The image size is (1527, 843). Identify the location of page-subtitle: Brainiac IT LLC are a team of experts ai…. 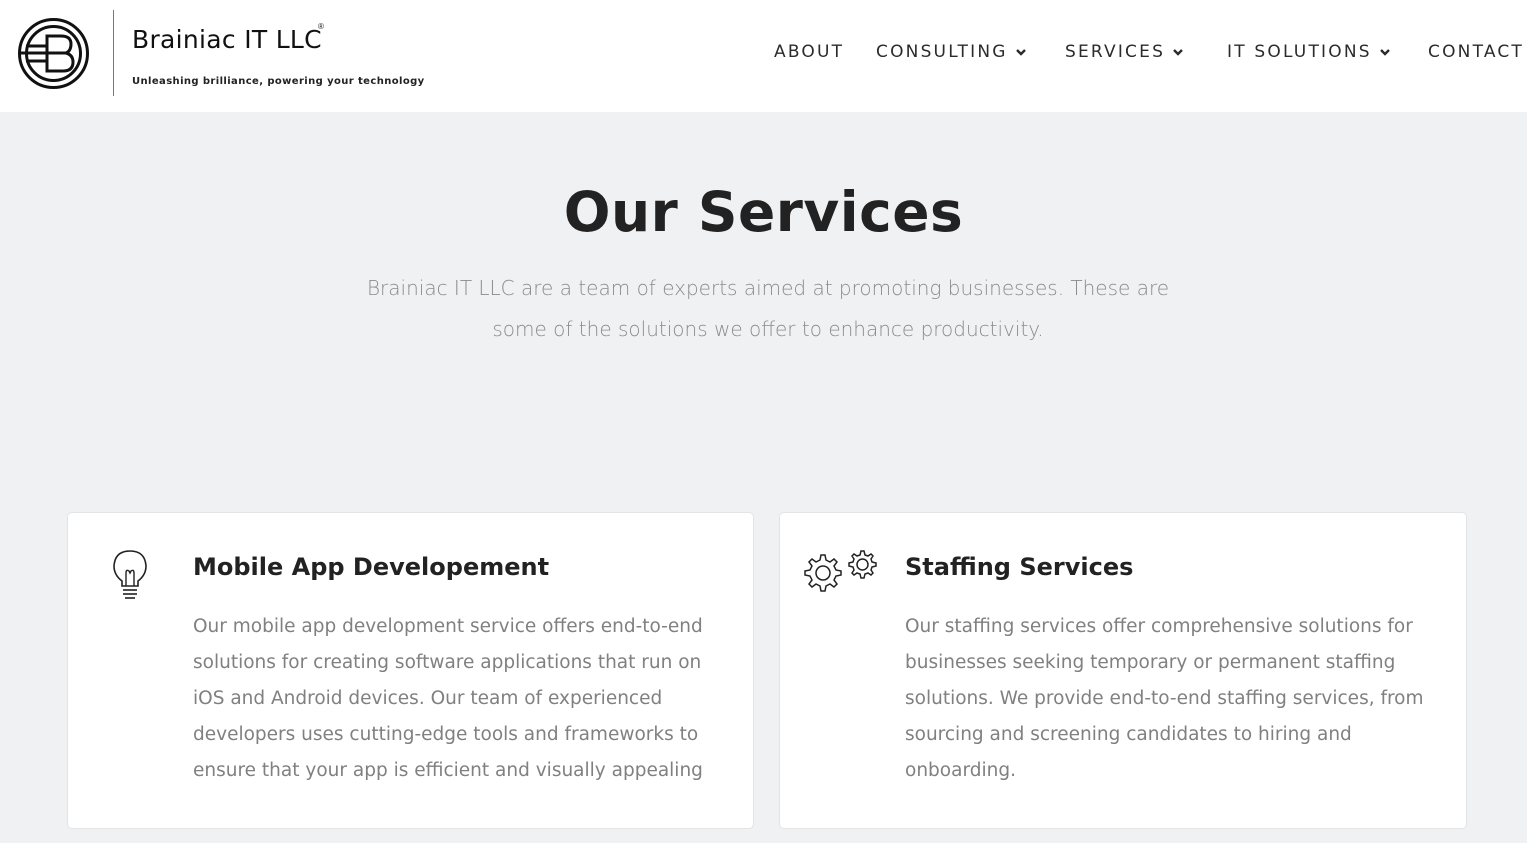
(768, 308).